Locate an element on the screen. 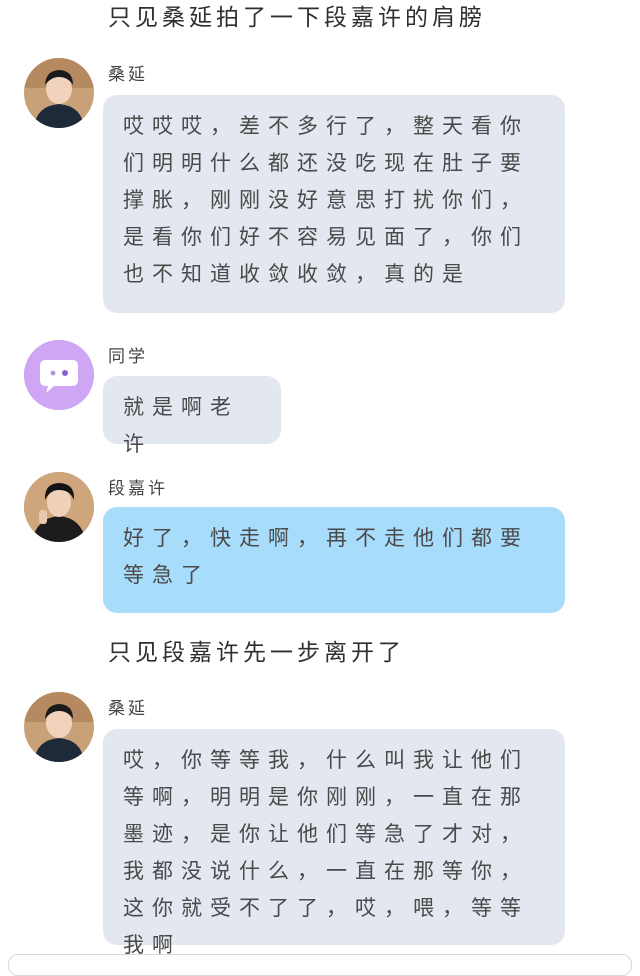 This screenshot has width=640, height=976. avatar-tongxue is located at coordinates (59, 375).